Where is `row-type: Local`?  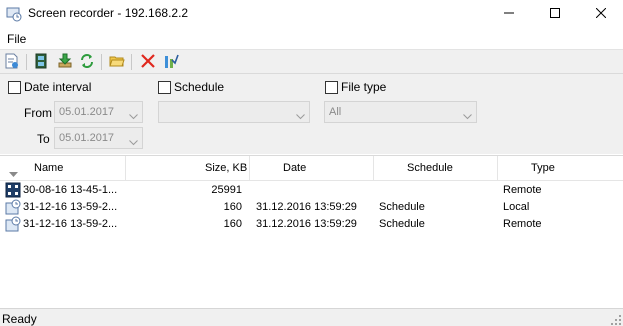
row-type: Local is located at coordinates (516, 207).